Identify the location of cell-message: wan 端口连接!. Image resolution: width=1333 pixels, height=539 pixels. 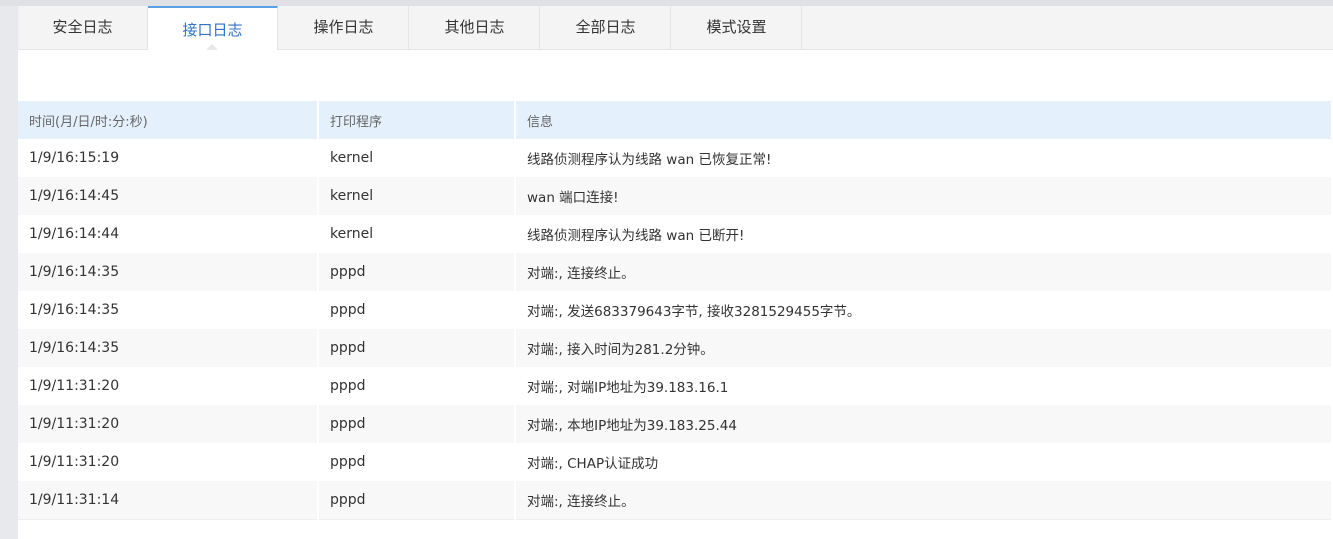
(924, 196).